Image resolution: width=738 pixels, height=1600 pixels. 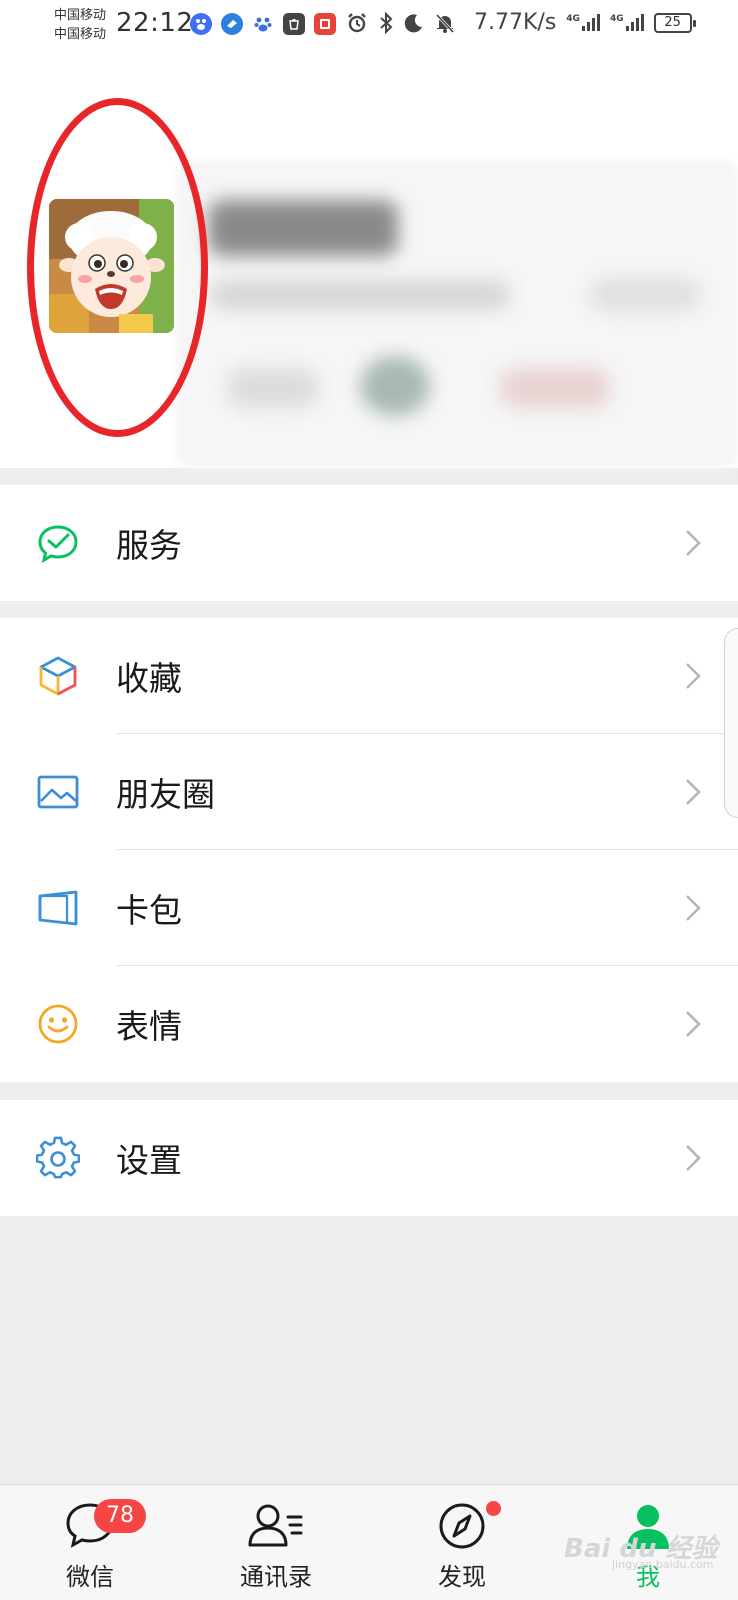 What do you see at coordinates (555, 388) in the screenshot?
I see `blurred-tag` at bounding box center [555, 388].